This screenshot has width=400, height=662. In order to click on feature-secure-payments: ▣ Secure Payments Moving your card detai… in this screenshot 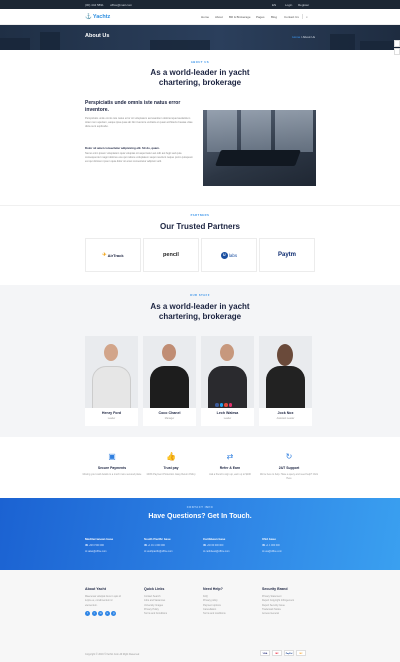, I will do `click(112, 464)`.